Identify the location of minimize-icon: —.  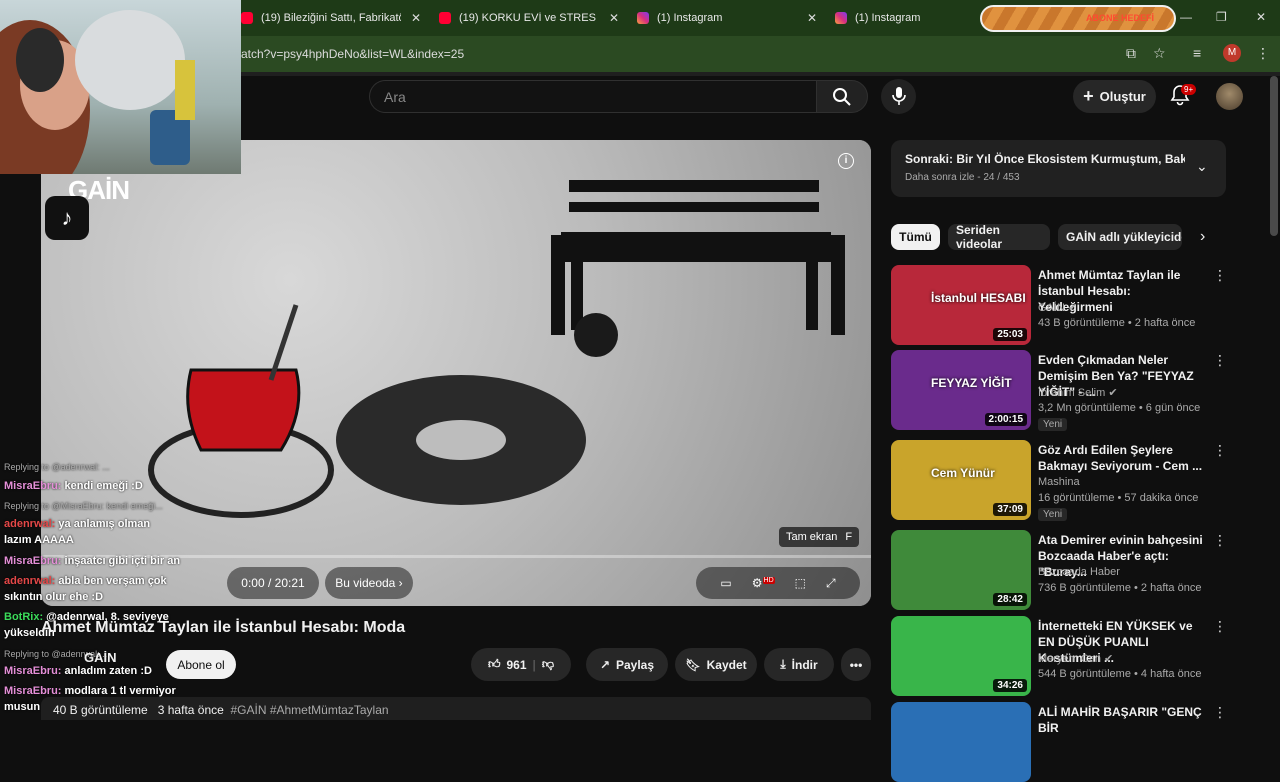
(1186, 17).